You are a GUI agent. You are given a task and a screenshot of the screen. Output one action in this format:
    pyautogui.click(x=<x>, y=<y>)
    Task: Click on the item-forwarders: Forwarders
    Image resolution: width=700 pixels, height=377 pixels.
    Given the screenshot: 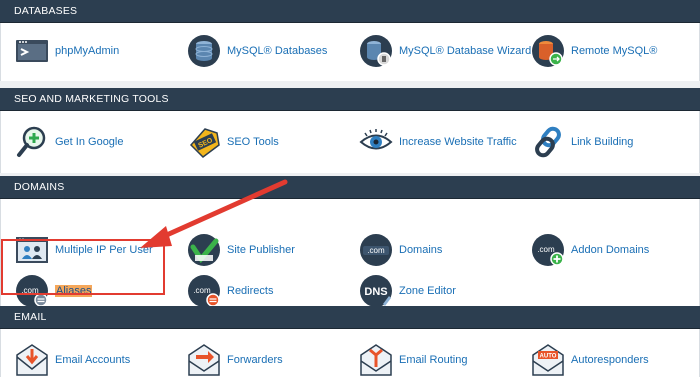 What is the action you would take?
    pyautogui.click(x=235, y=360)
    